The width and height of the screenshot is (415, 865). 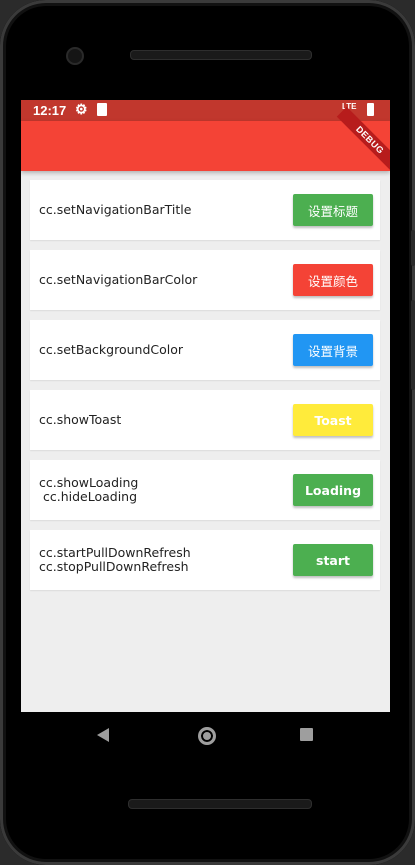 What do you see at coordinates (205, 140) in the screenshot?
I see `app-bar: DEBUG` at bounding box center [205, 140].